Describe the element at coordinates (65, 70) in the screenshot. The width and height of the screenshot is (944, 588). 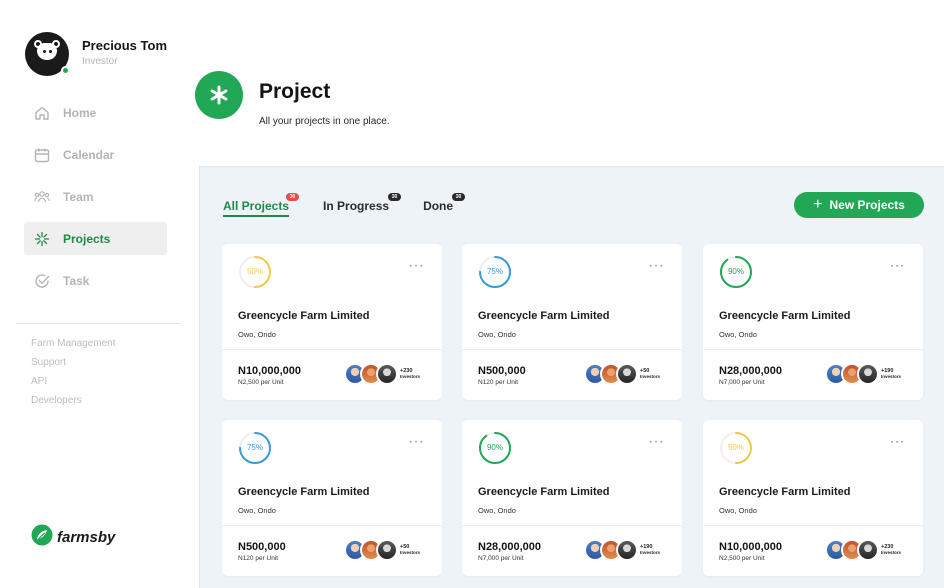
I see `online-status-dot` at that location.